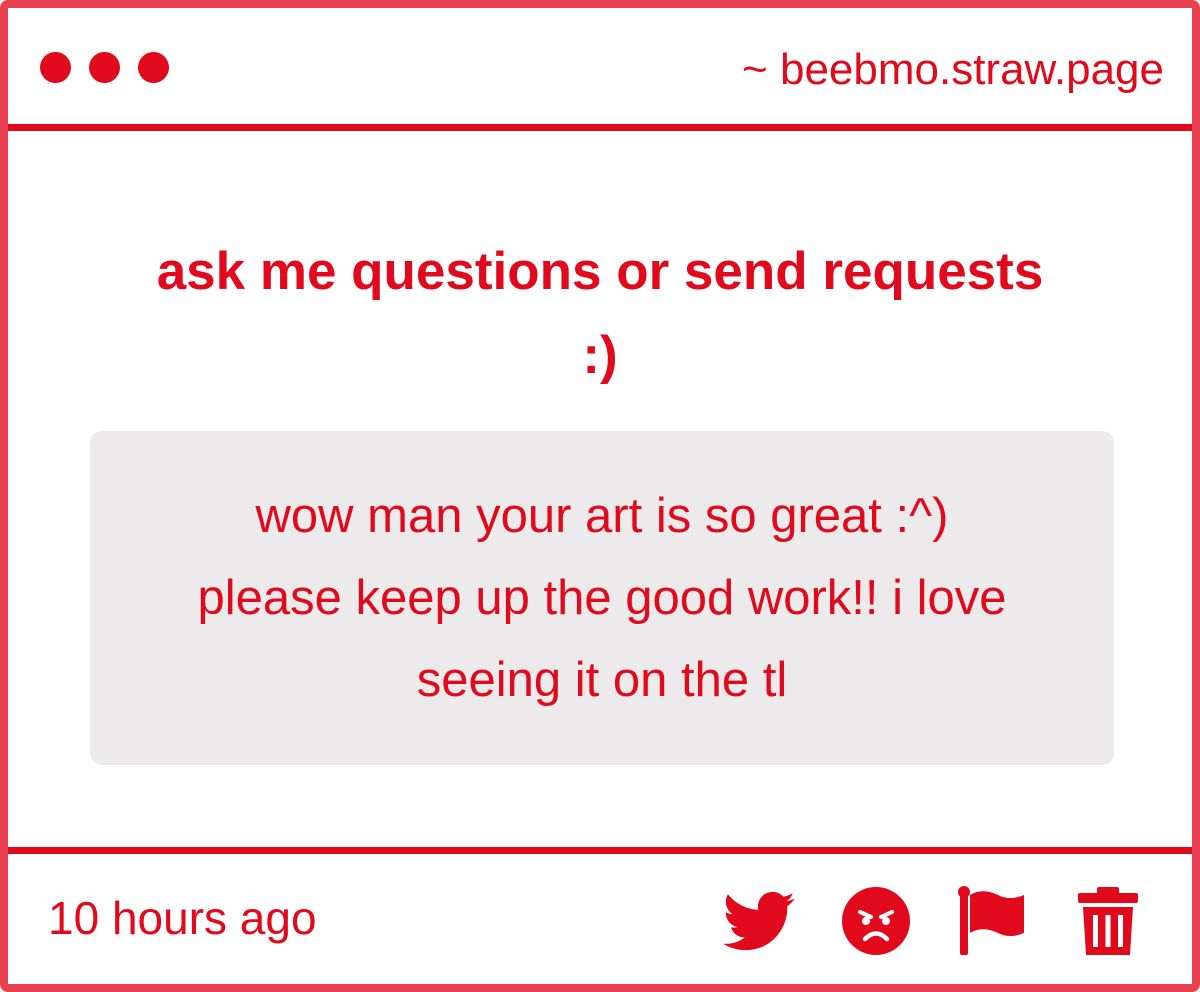 The width and height of the screenshot is (1200, 992). What do you see at coordinates (600, 919) in the screenshot?
I see `footer-bar: 10 hours ago` at bounding box center [600, 919].